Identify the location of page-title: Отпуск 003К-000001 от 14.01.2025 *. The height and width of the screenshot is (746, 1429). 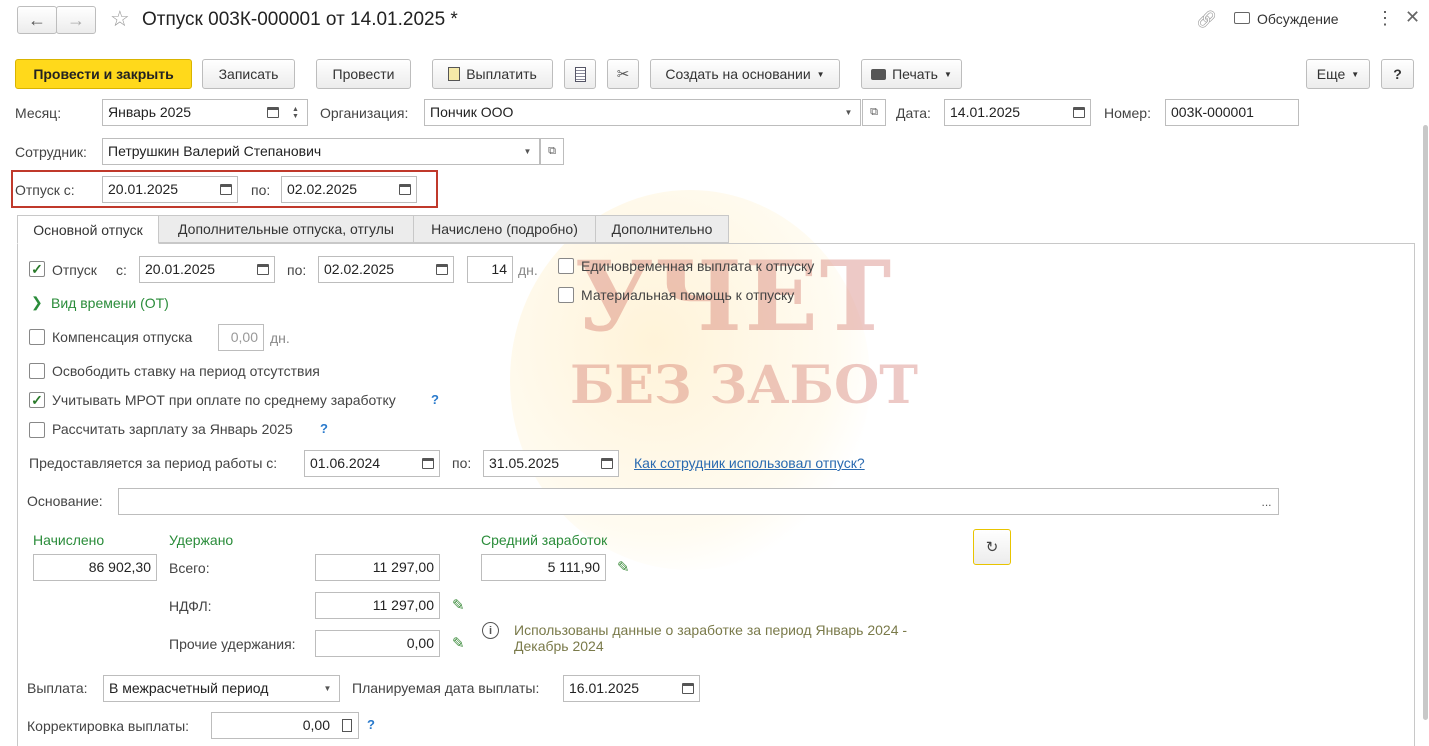
(300, 19).